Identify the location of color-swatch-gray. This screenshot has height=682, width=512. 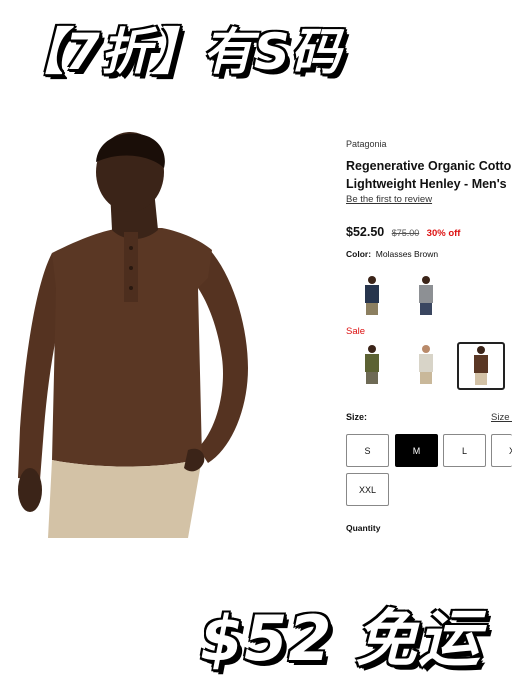
(426, 296).